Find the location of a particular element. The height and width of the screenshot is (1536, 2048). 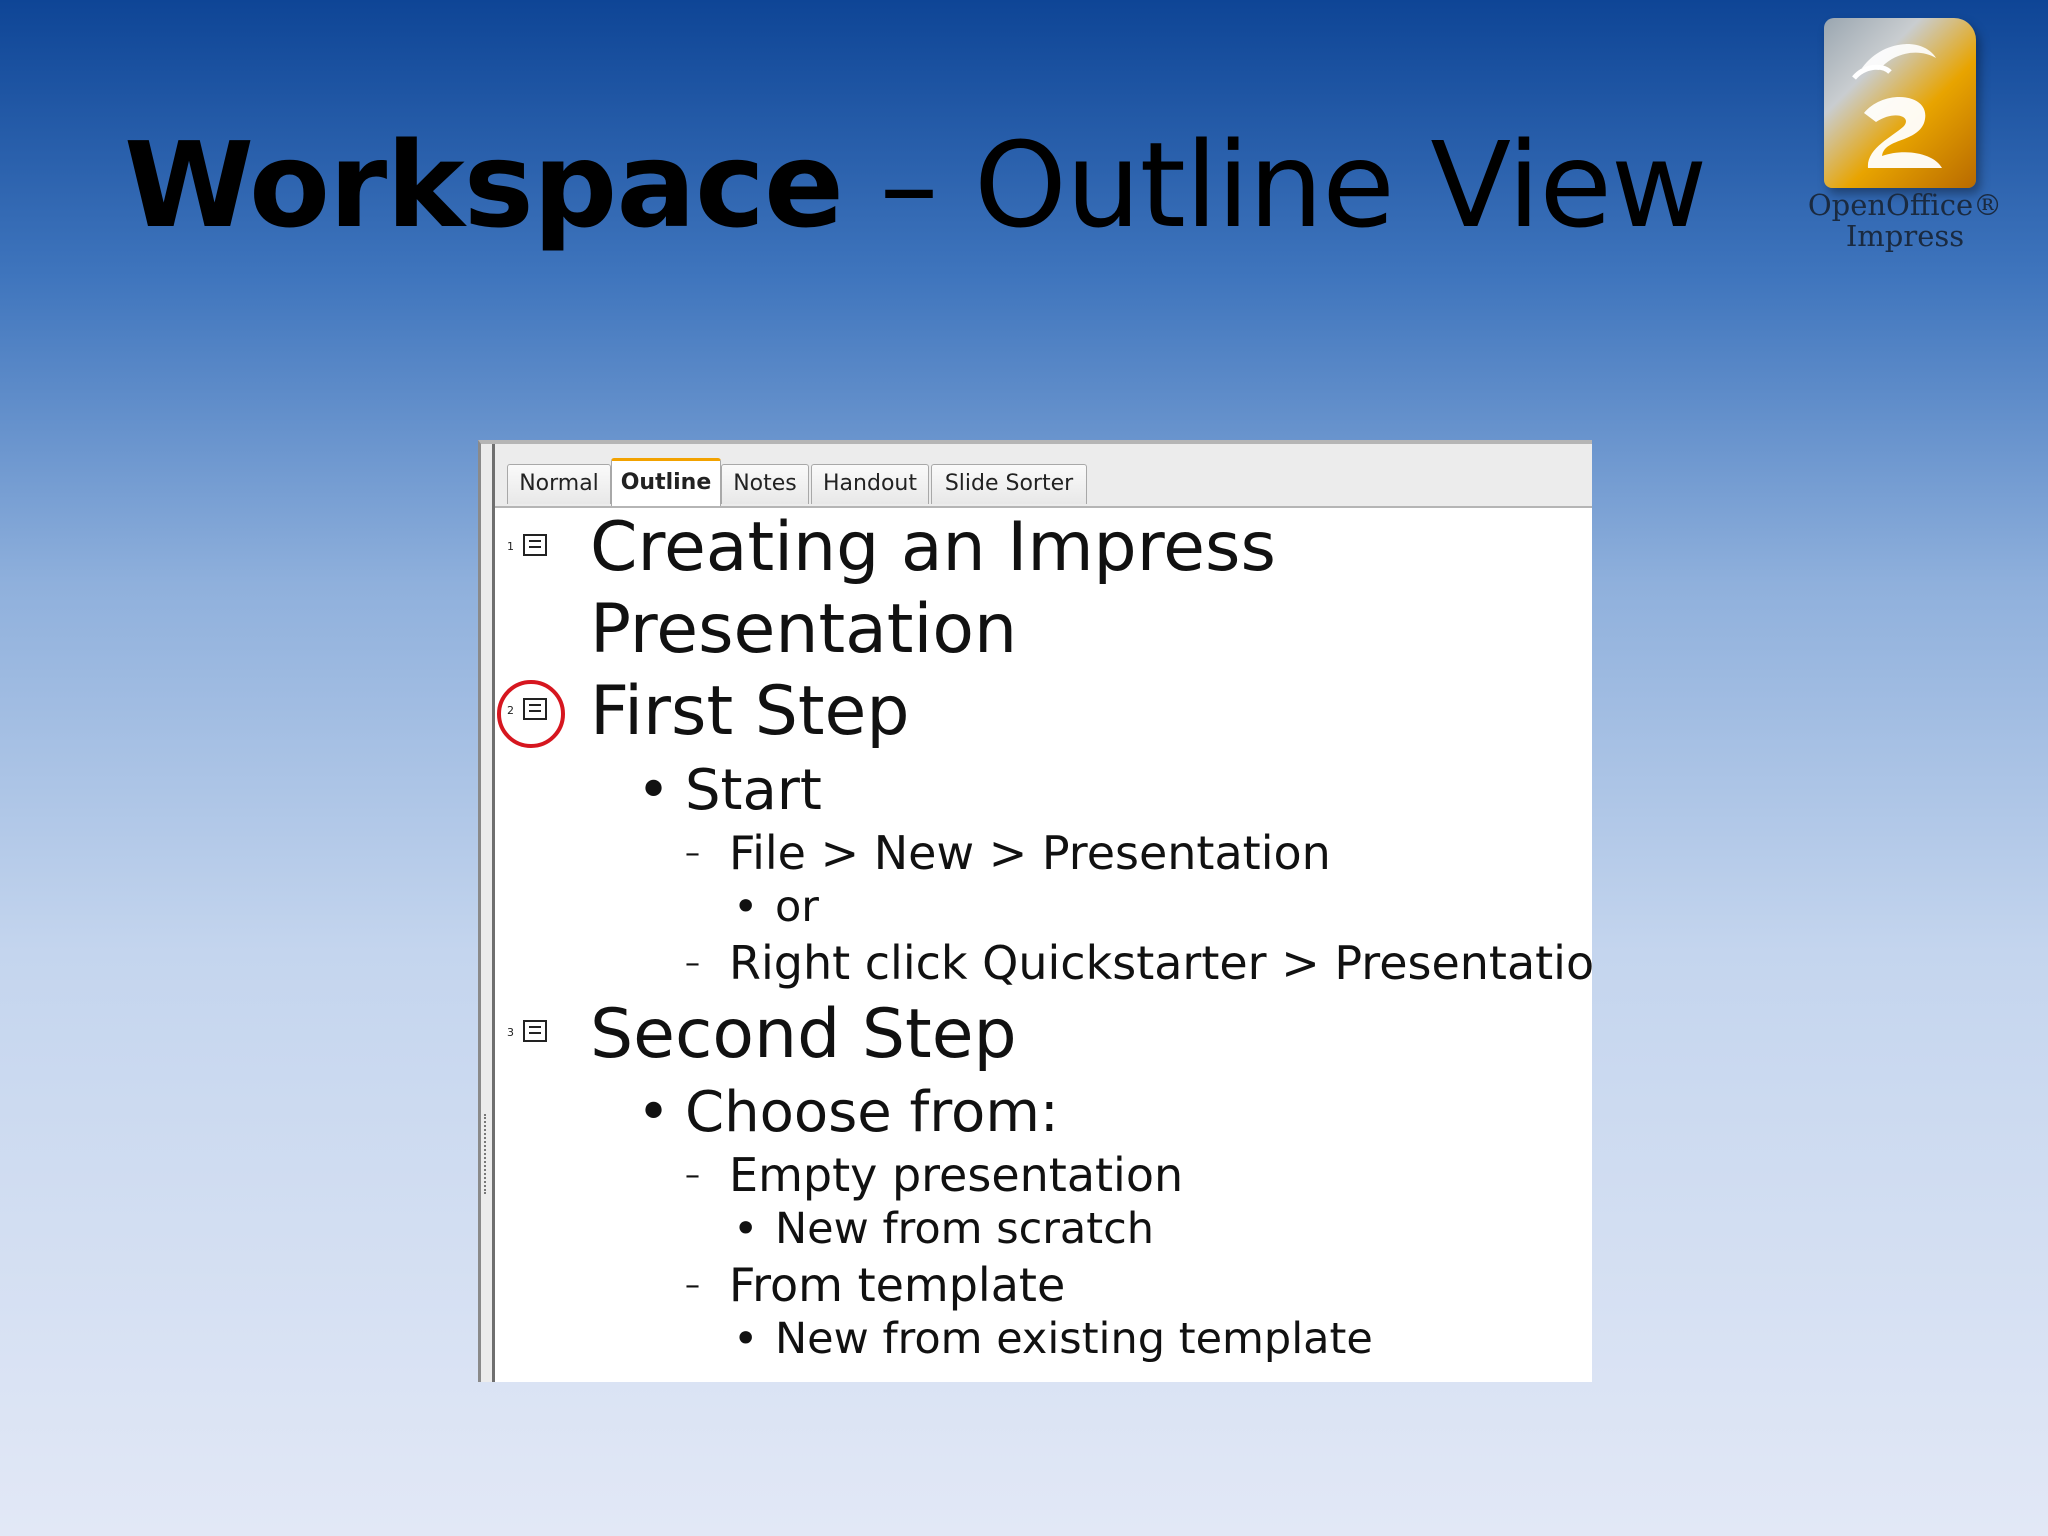

slide-2-title: First Step is located at coordinates (750, 711).